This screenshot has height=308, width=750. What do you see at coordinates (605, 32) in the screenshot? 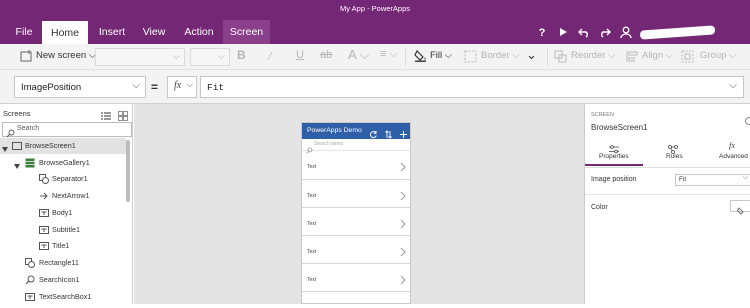
I see `redo-icon` at bounding box center [605, 32].